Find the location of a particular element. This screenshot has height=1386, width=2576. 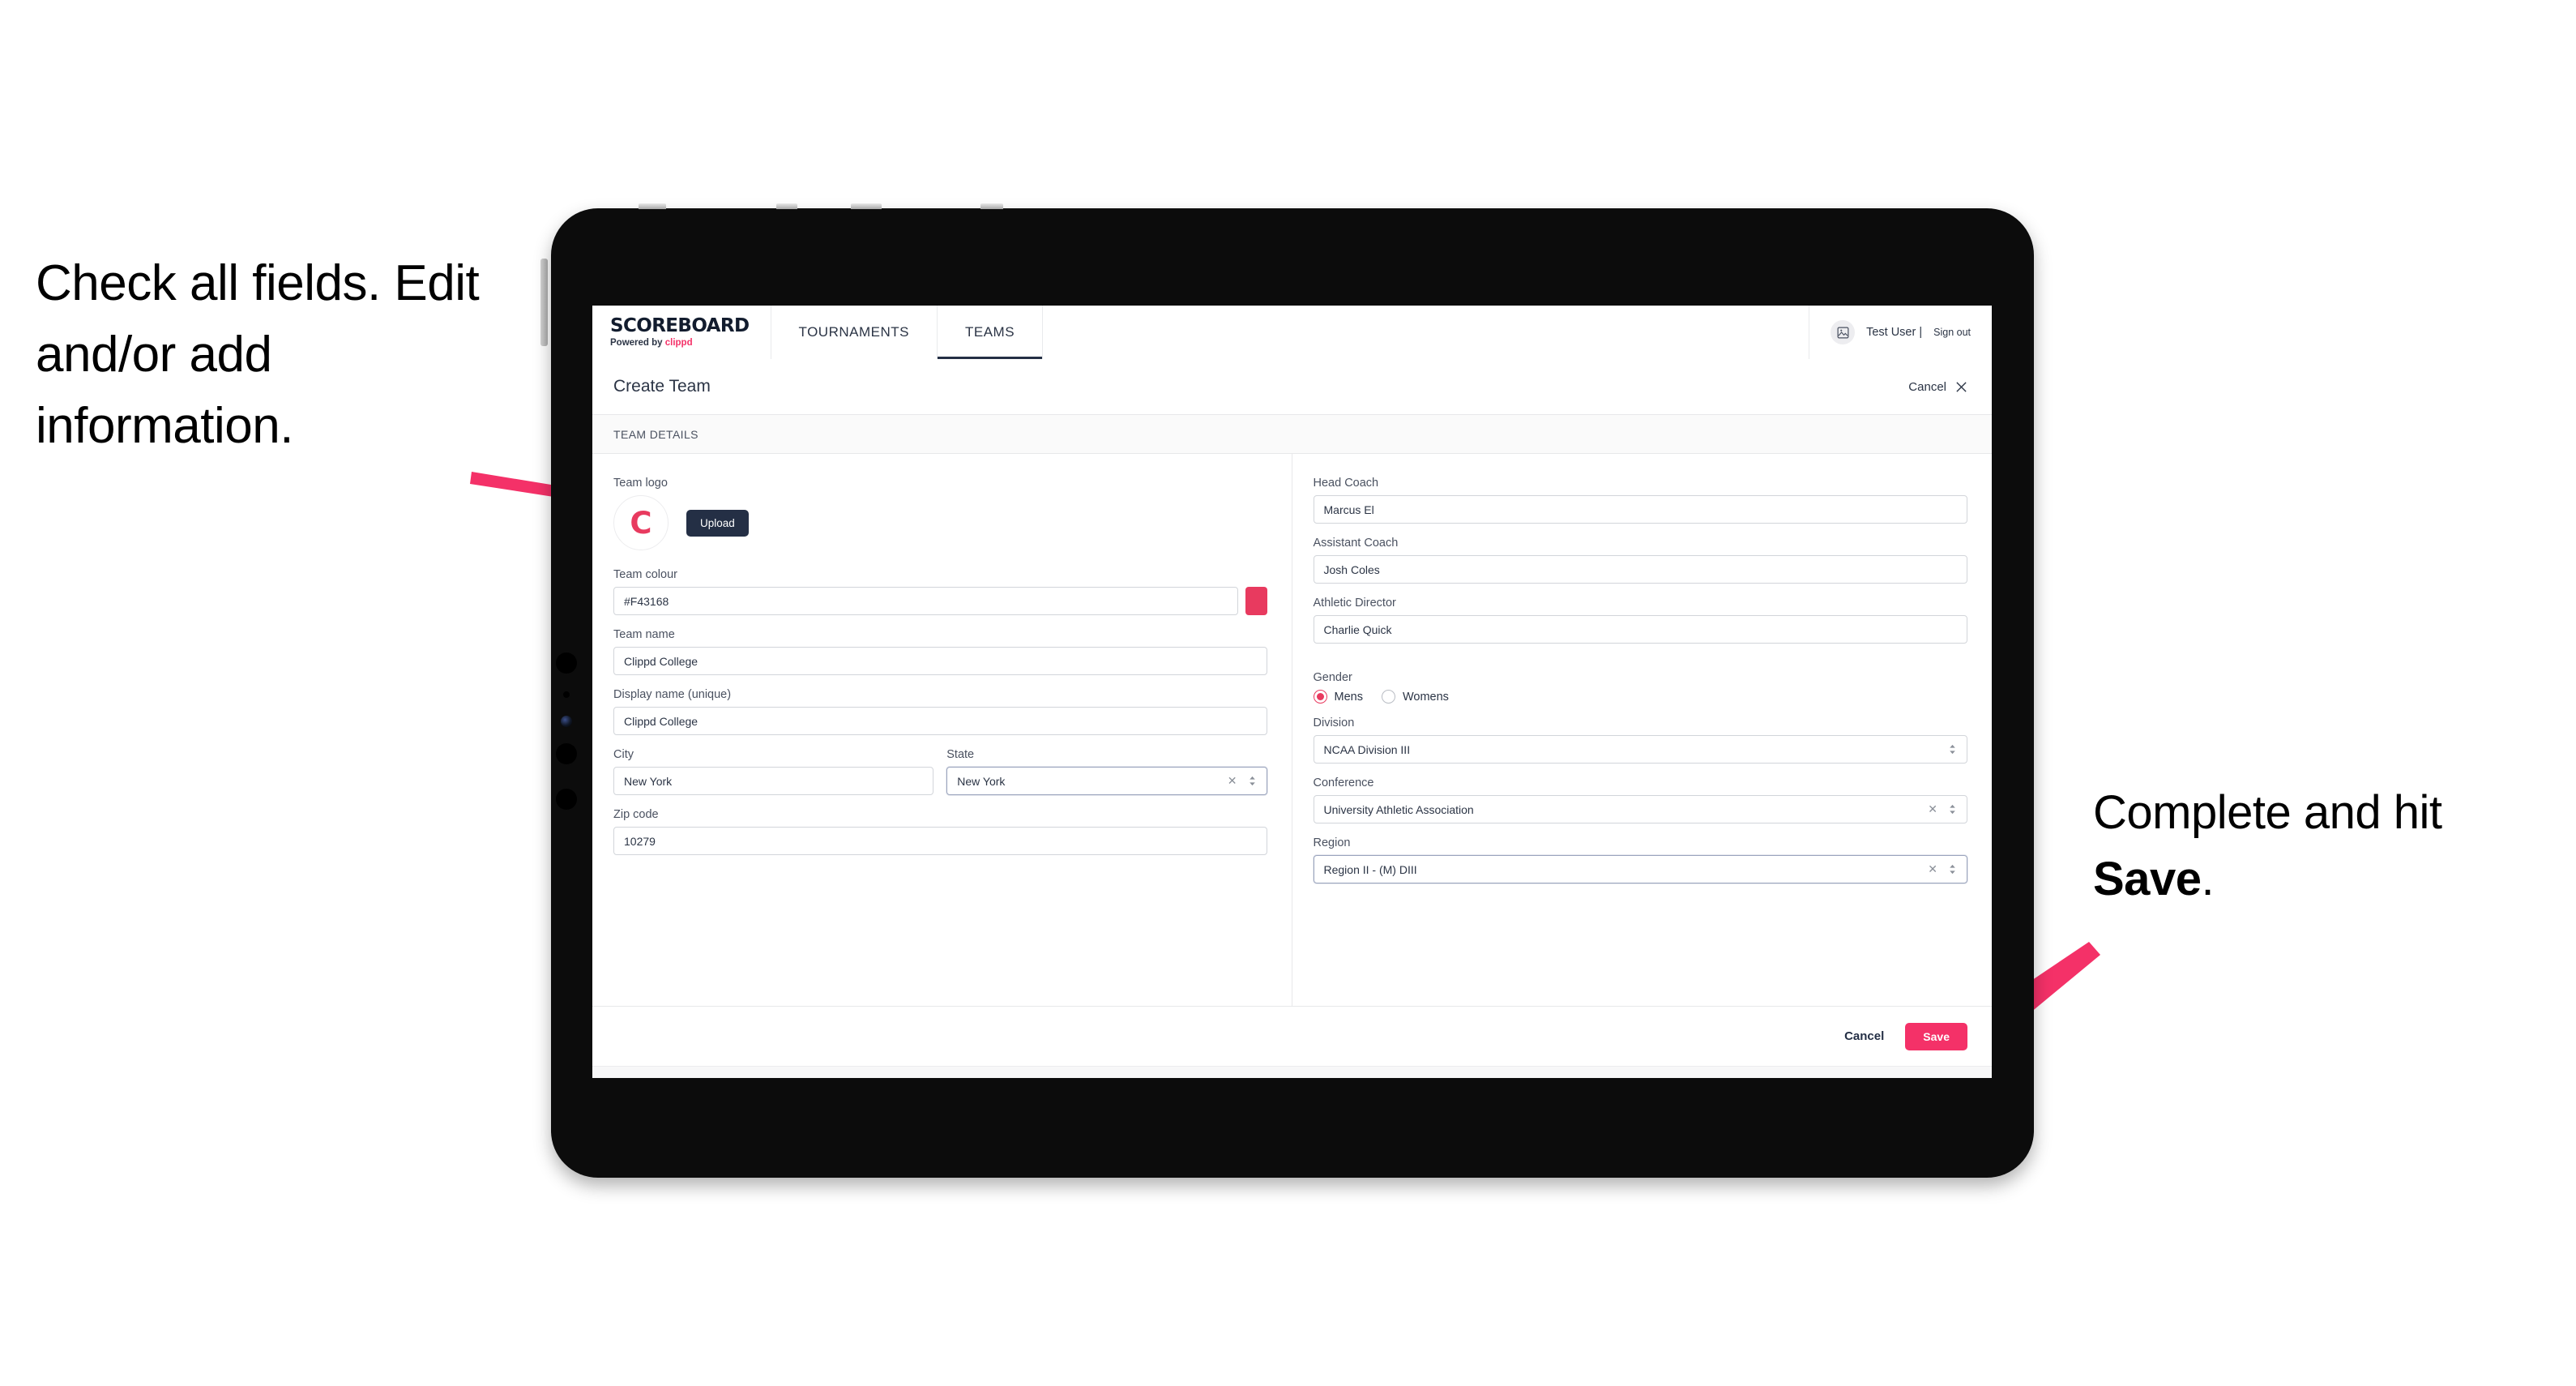

zip-code-label: Zip code is located at coordinates (636, 814).